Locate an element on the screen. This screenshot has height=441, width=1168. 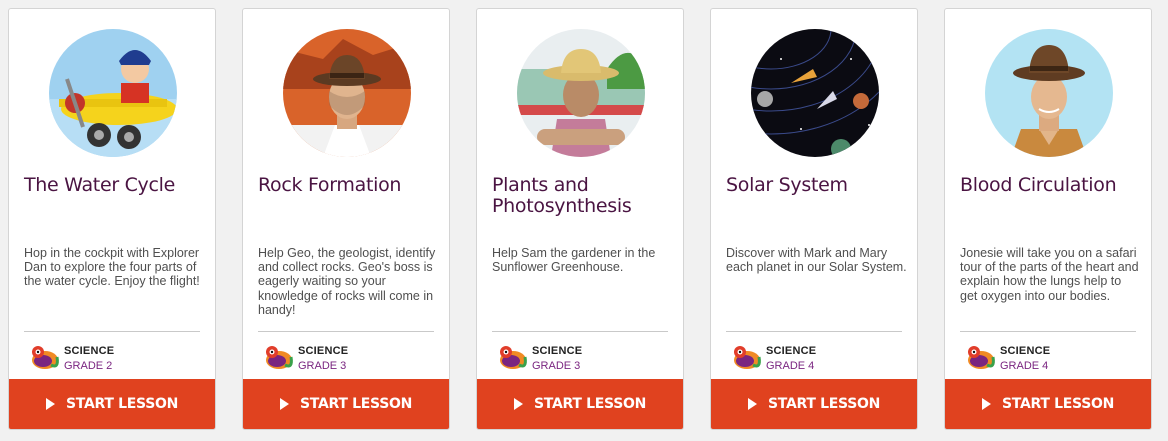
pilot-plane-icon is located at coordinates (113, 93).